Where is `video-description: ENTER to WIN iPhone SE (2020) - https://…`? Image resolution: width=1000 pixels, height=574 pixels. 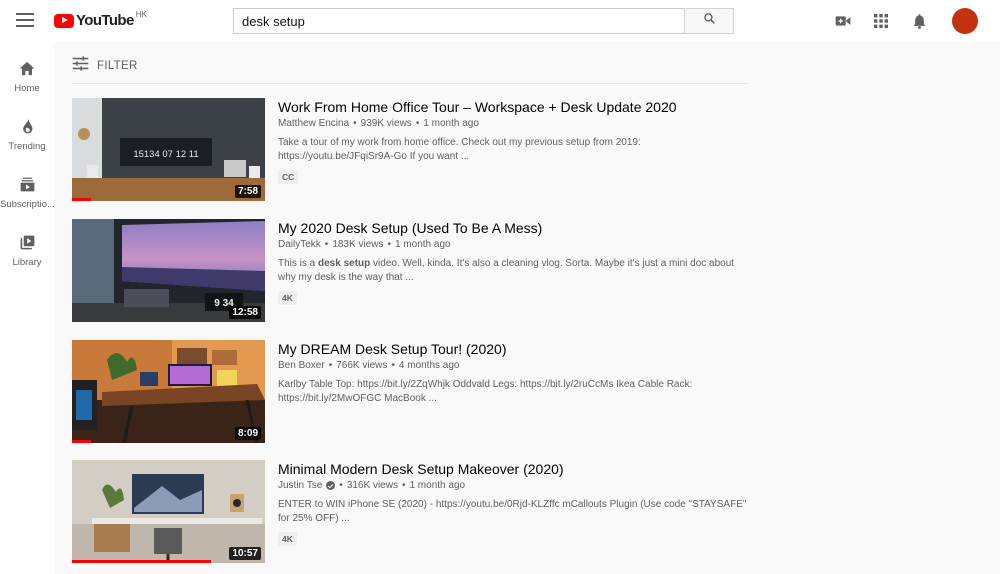
video-description: ENTER to WIN iPhone SE (2020) - https://… is located at coordinates (512, 511).